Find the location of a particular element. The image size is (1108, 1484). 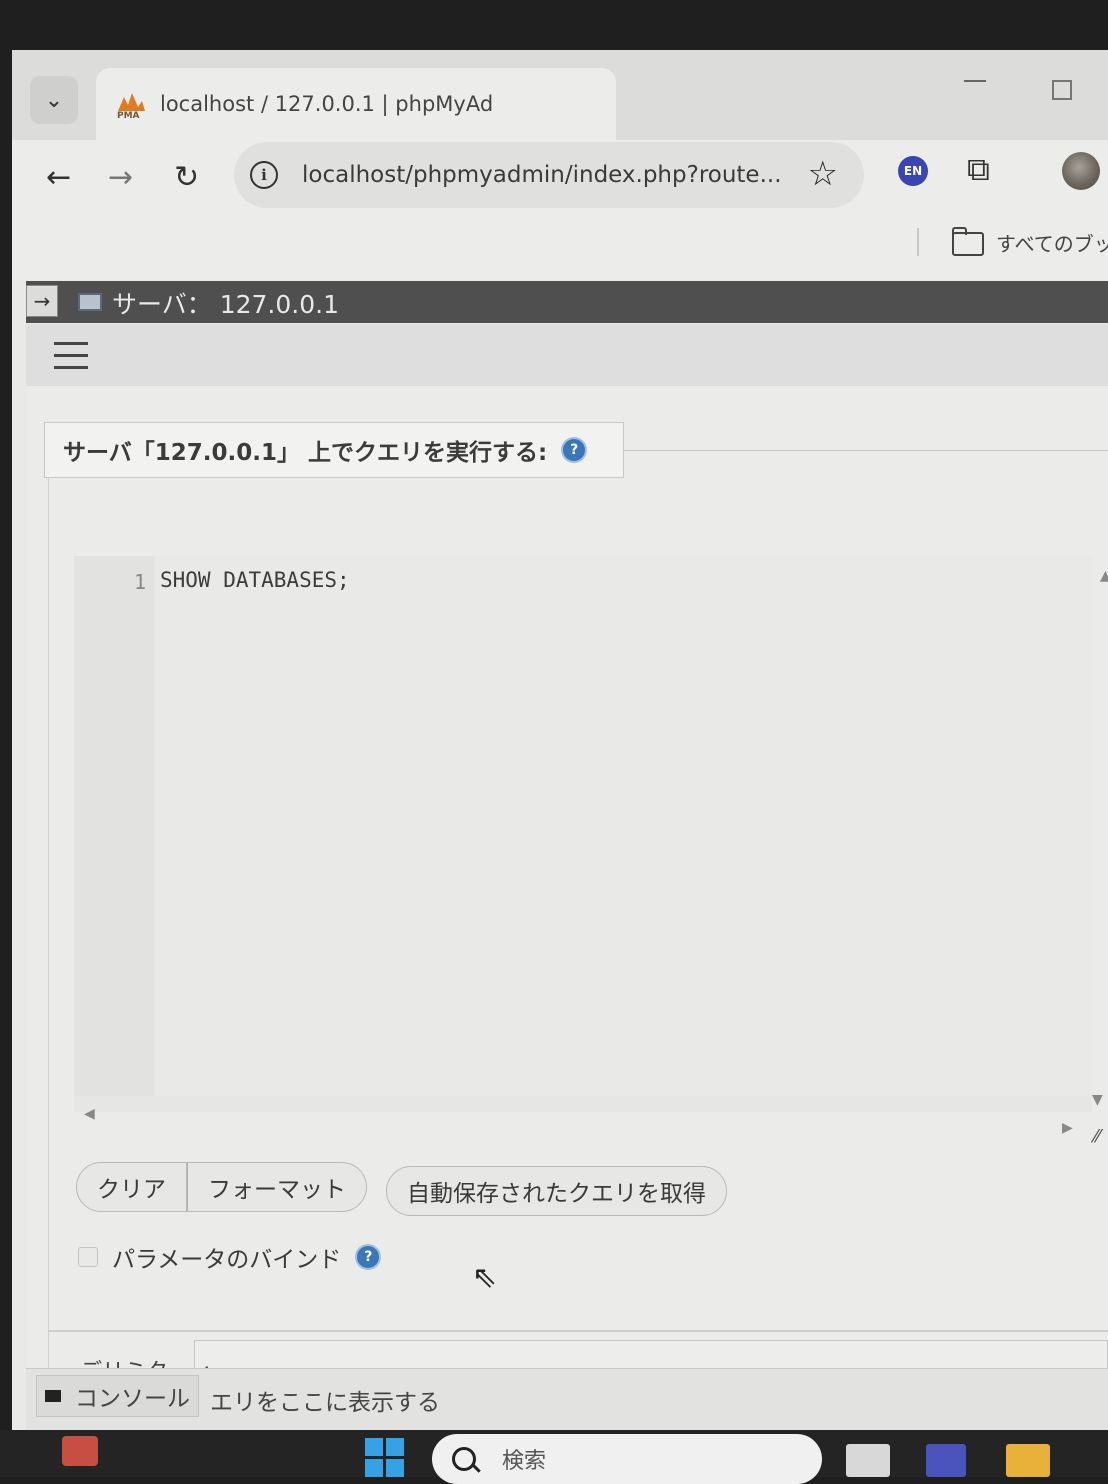

console-icon is located at coordinates (53, 1396).